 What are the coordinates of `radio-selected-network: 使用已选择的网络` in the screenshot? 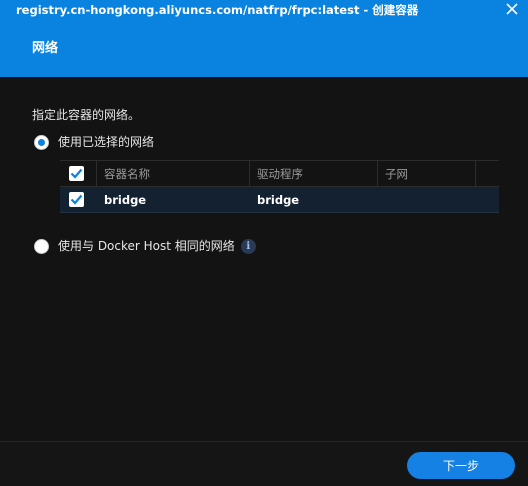 It's located at (94, 142).